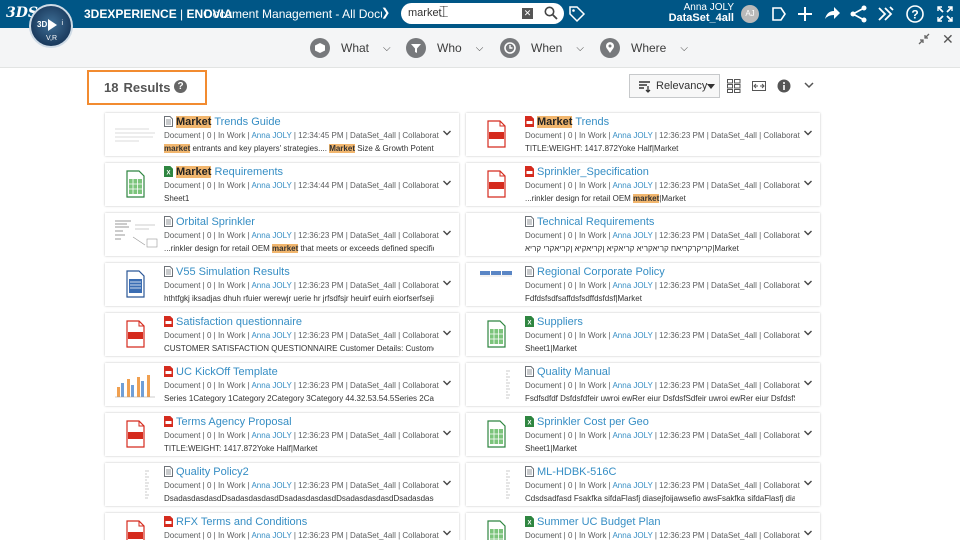  What do you see at coordinates (805, 14) in the screenshot?
I see `plus-icon` at bounding box center [805, 14].